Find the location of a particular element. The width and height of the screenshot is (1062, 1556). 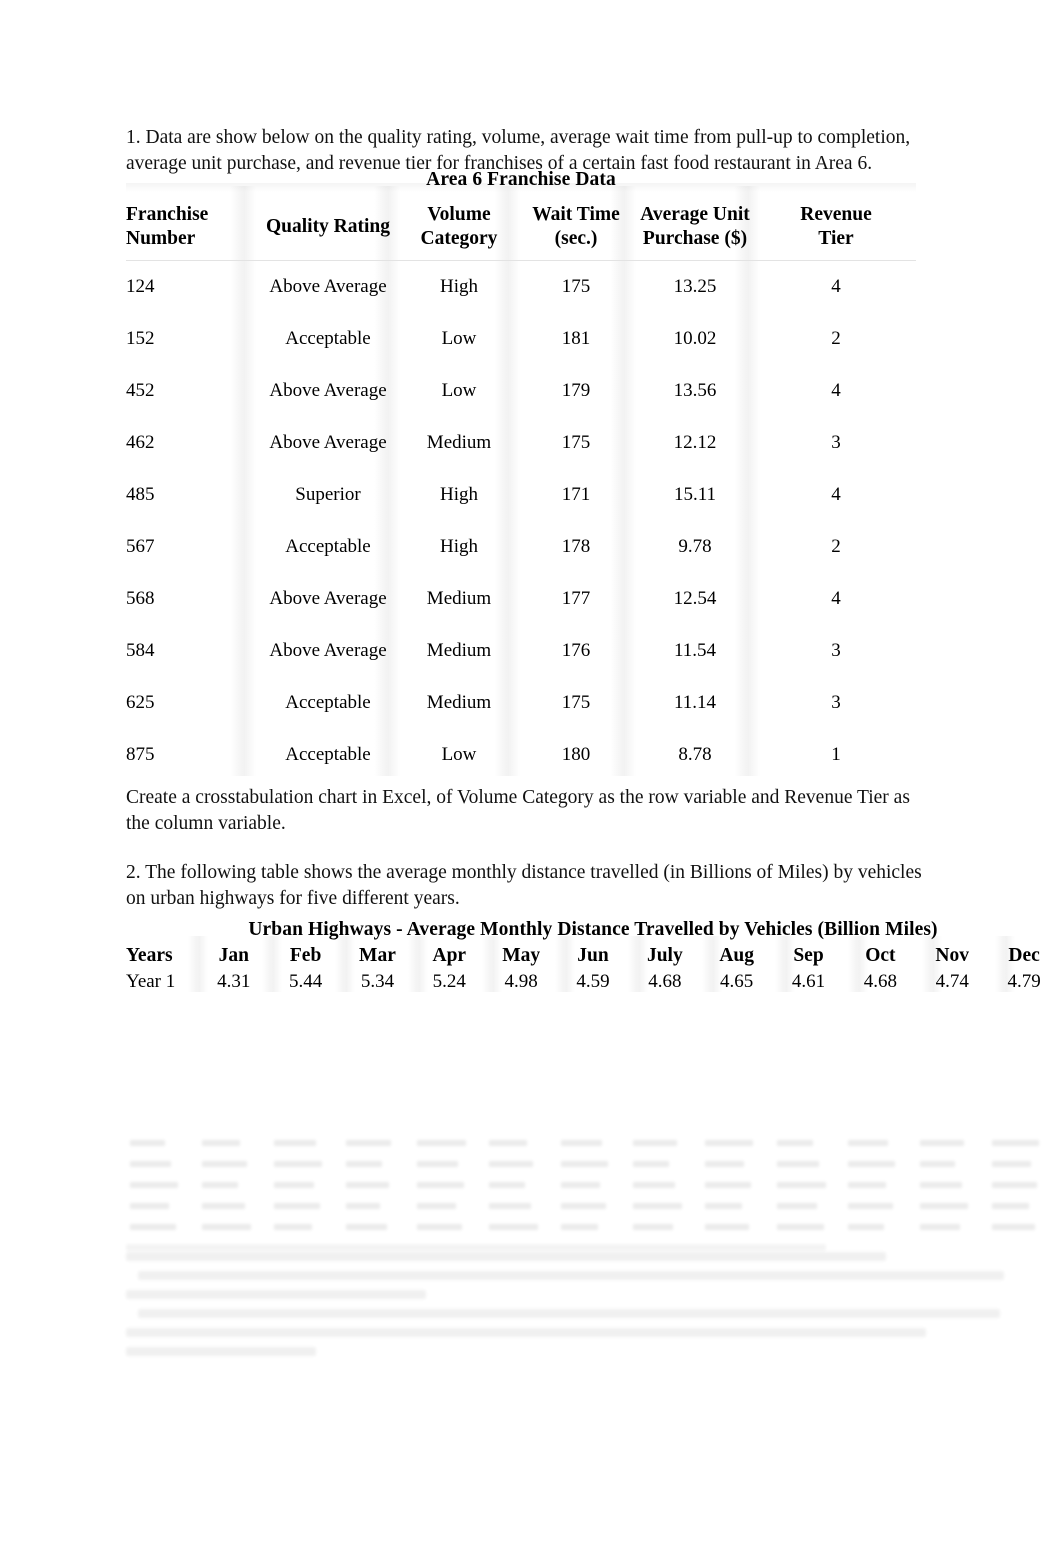

table-cell: 152 is located at coordinates (140, 338).